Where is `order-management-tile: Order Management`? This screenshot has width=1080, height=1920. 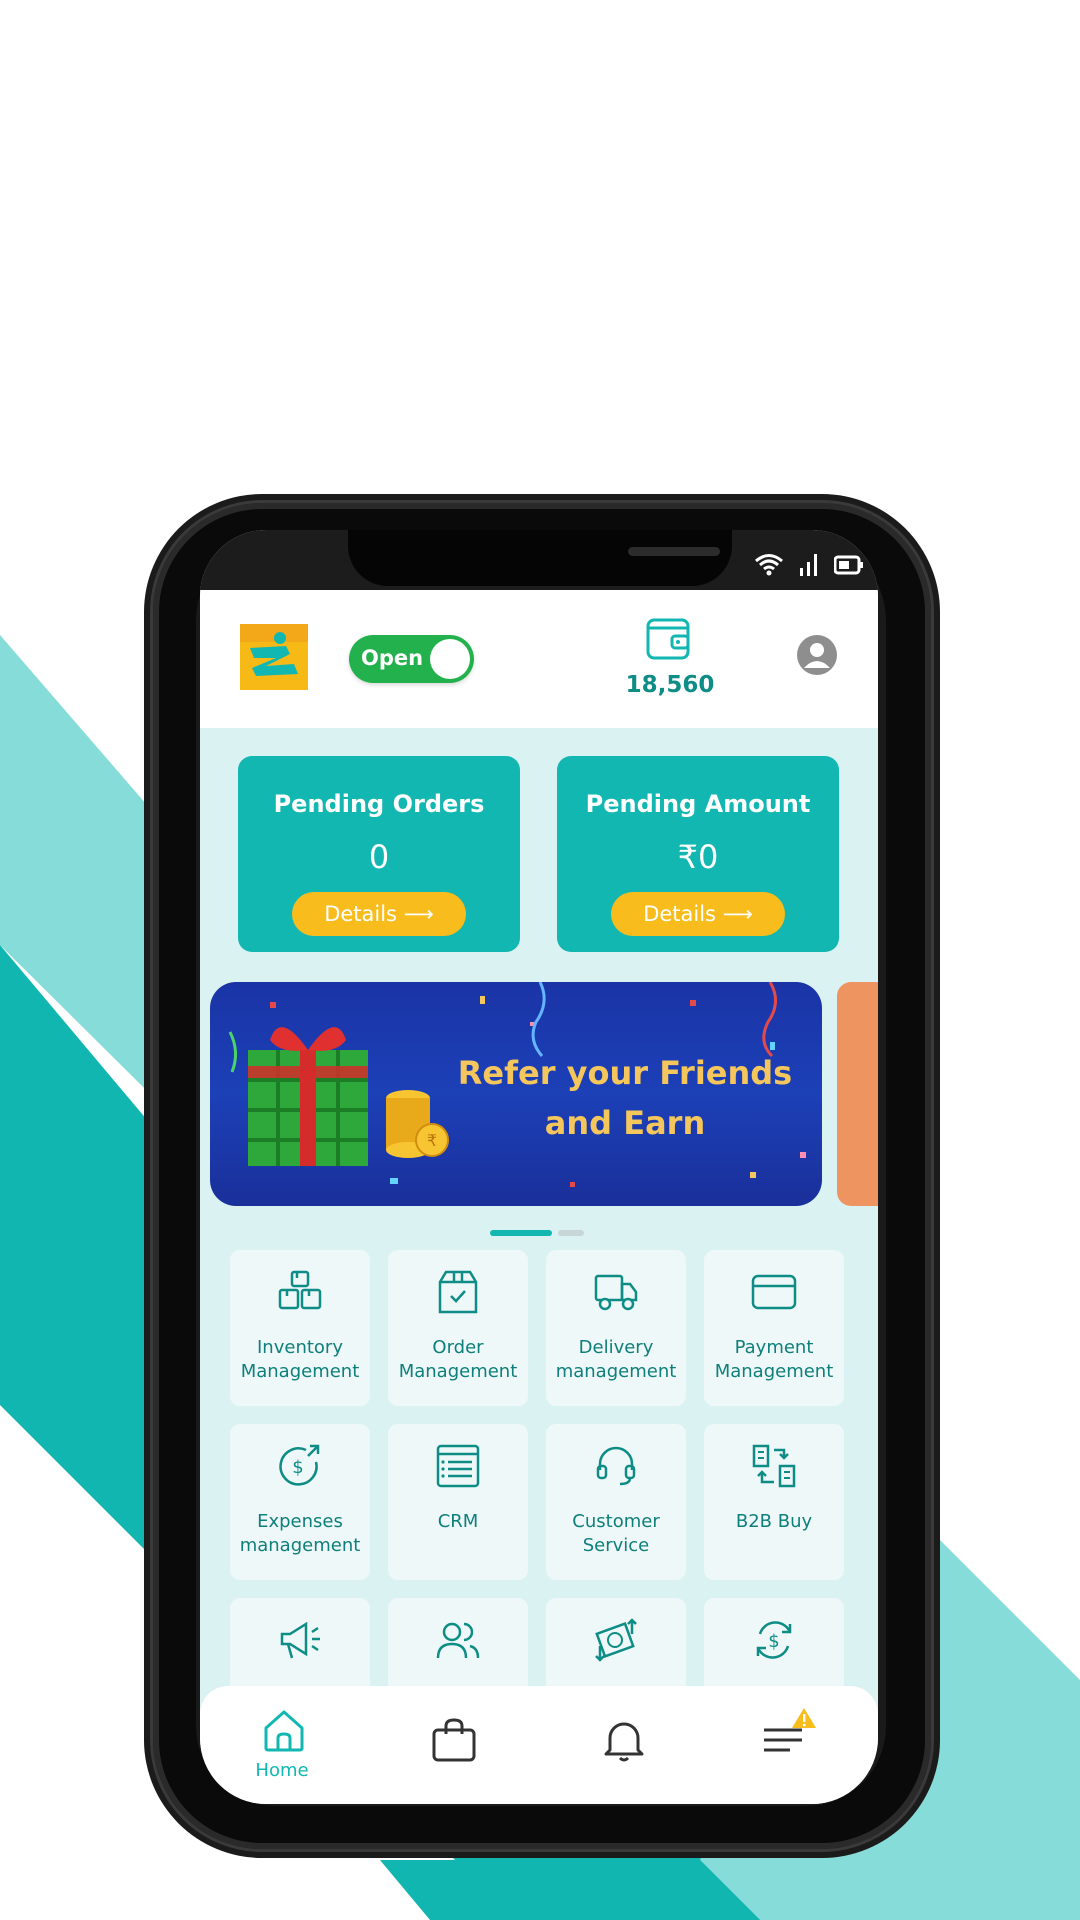 order-management-tile: Order Management is located at coordinates (458, 1328).